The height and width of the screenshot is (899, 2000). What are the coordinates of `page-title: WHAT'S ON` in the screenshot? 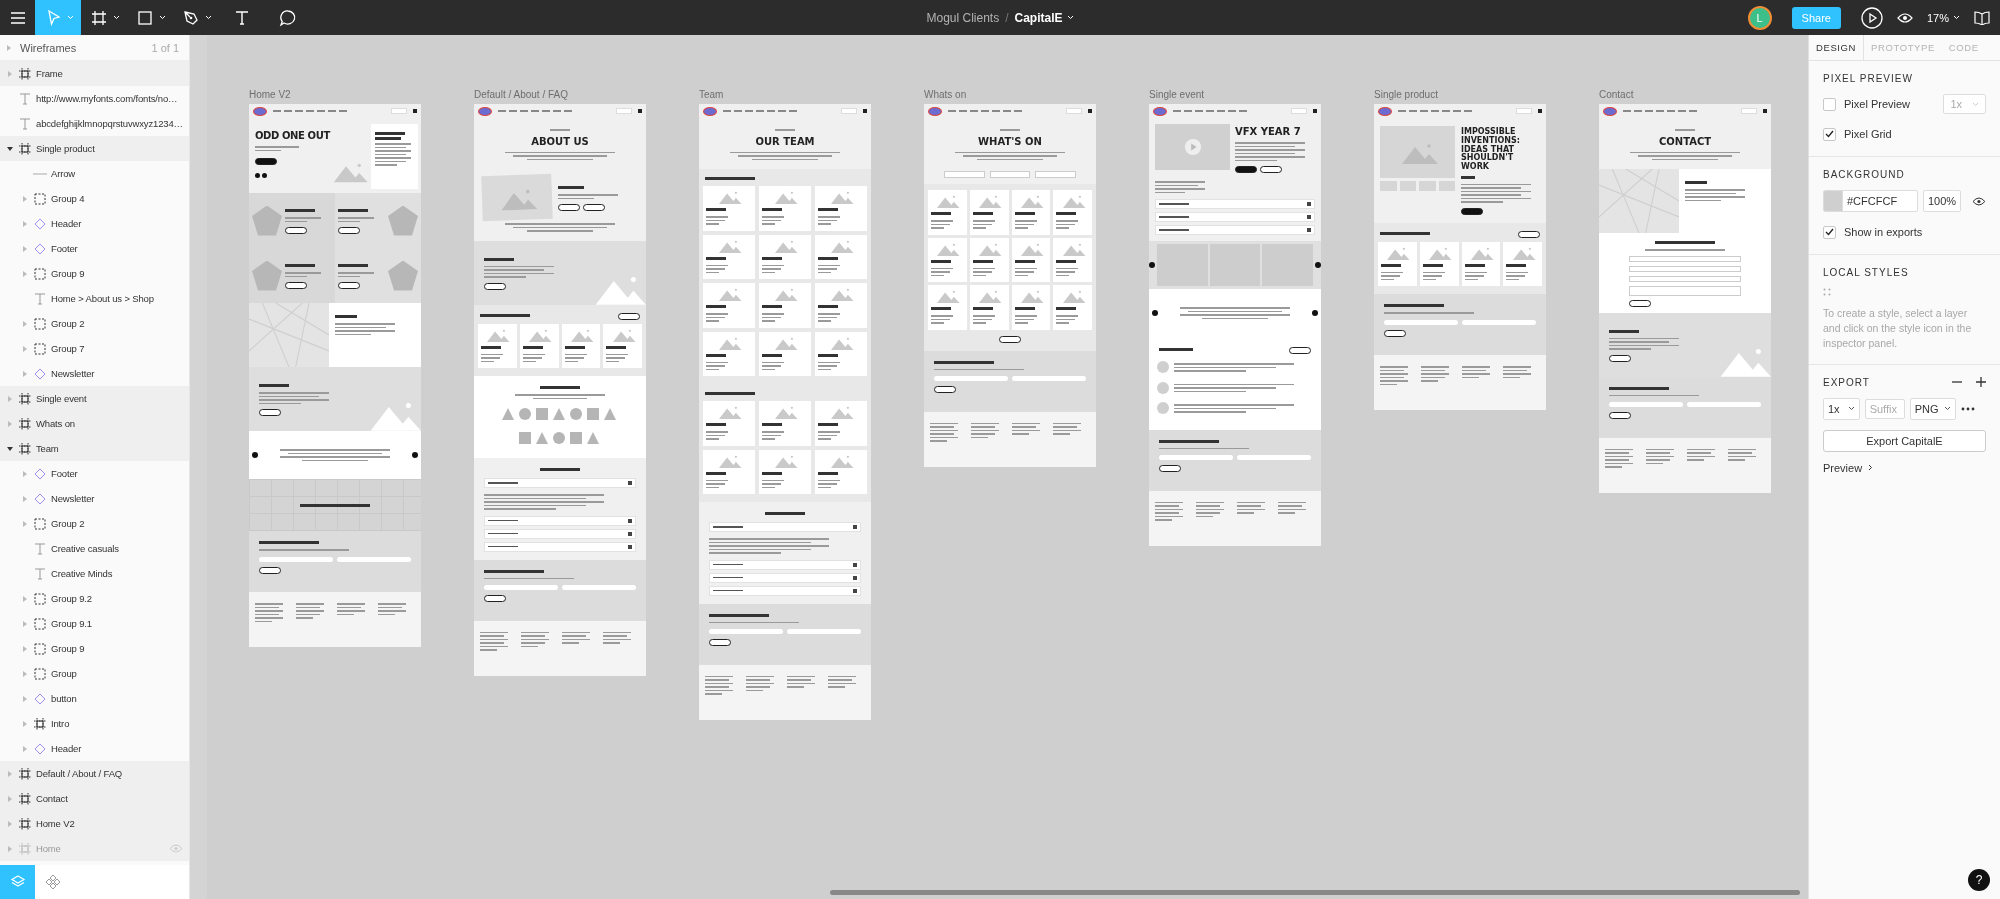 It's located at (1010, 141).